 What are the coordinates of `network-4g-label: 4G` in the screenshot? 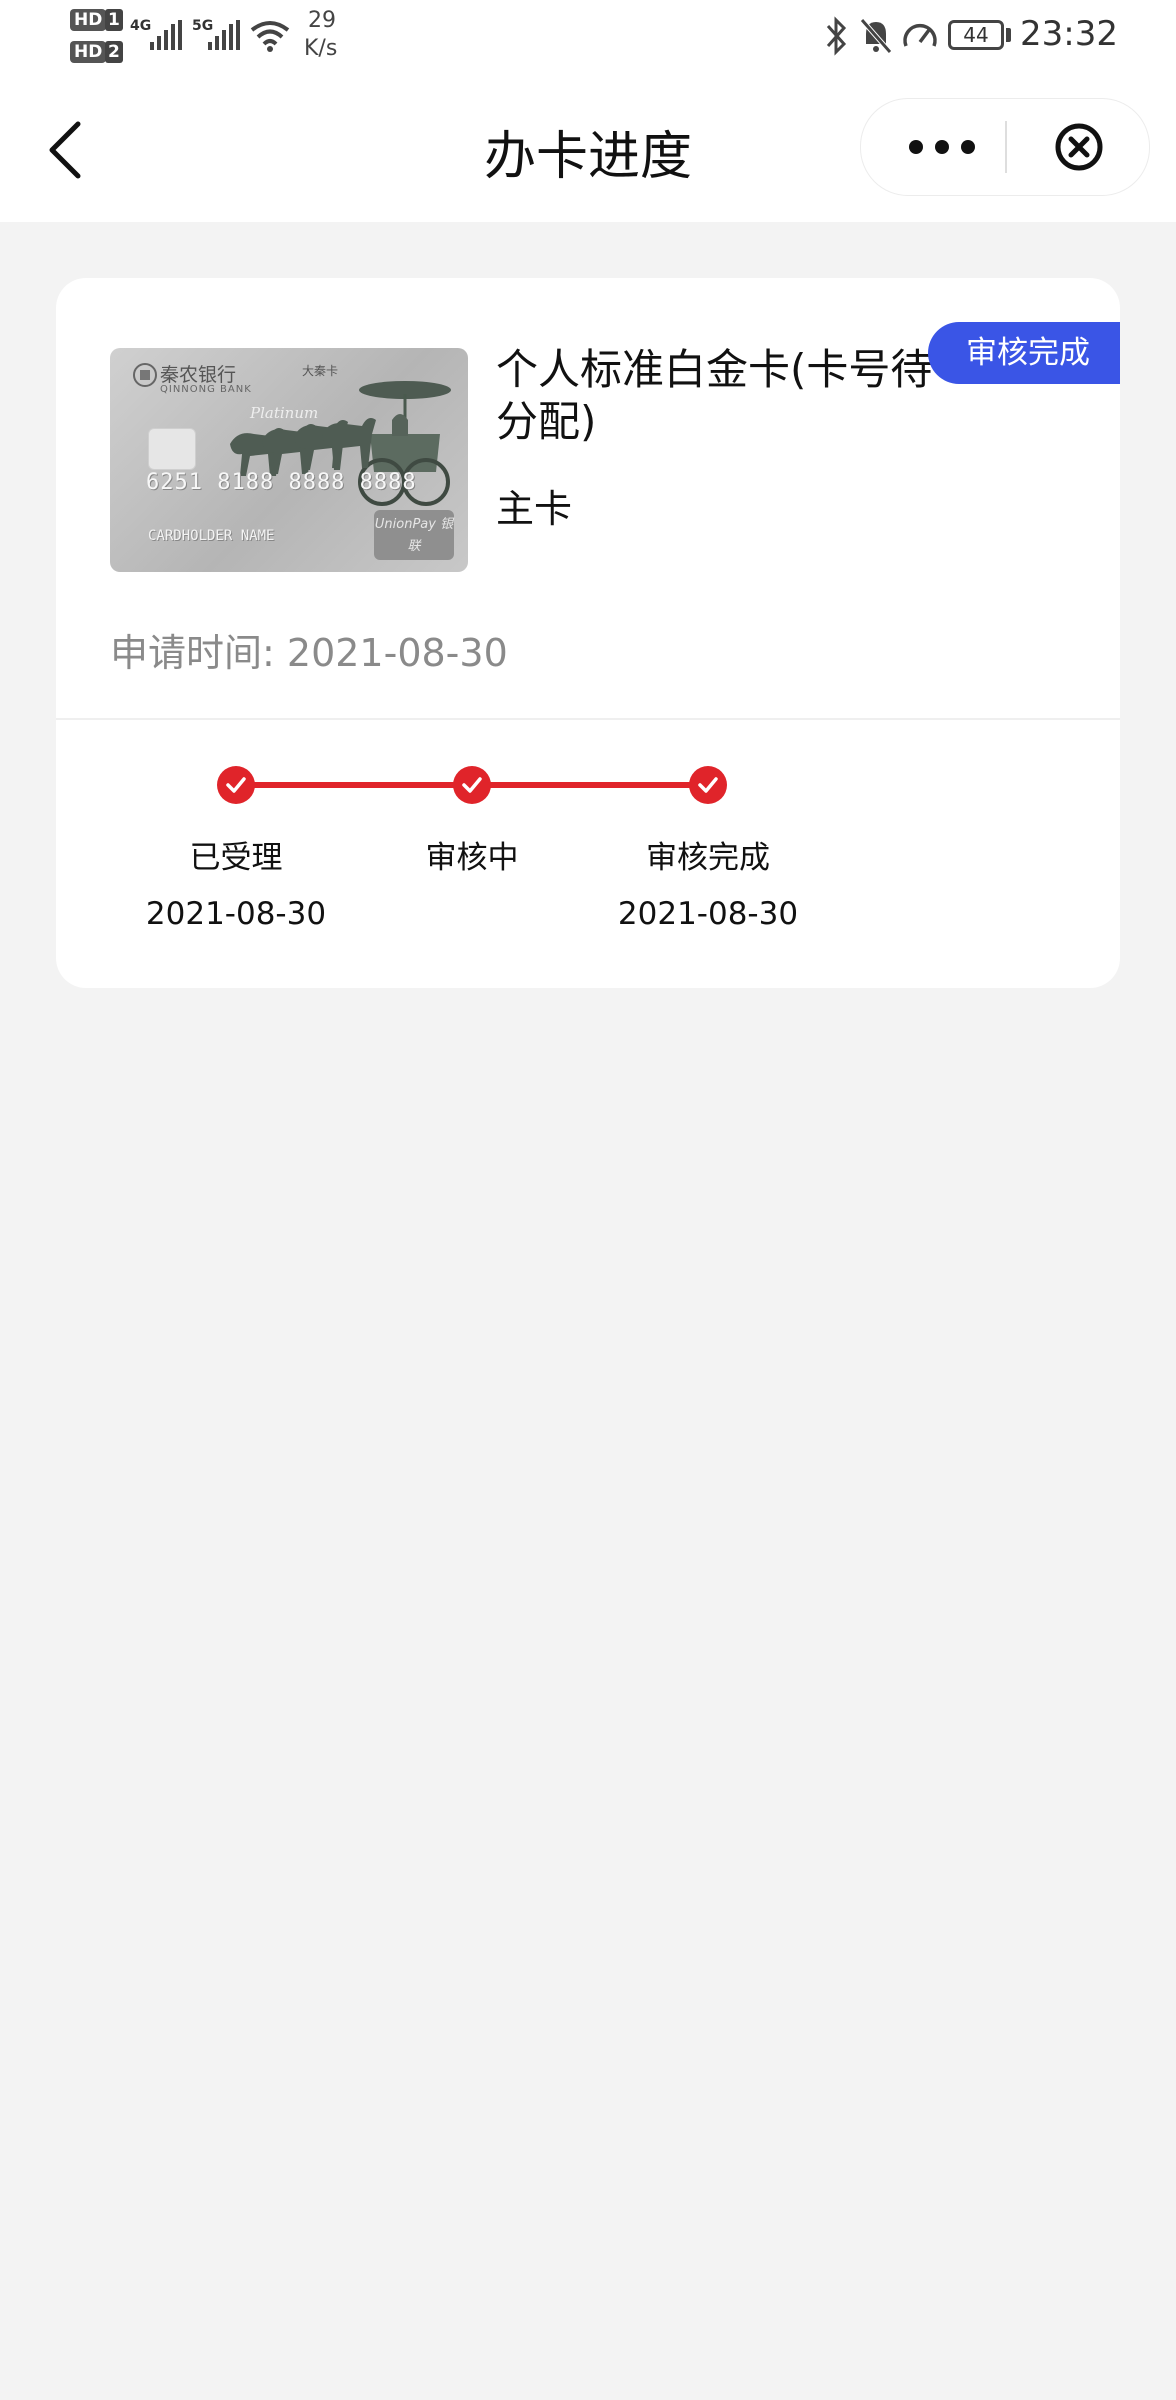 It's located at (141, 26).